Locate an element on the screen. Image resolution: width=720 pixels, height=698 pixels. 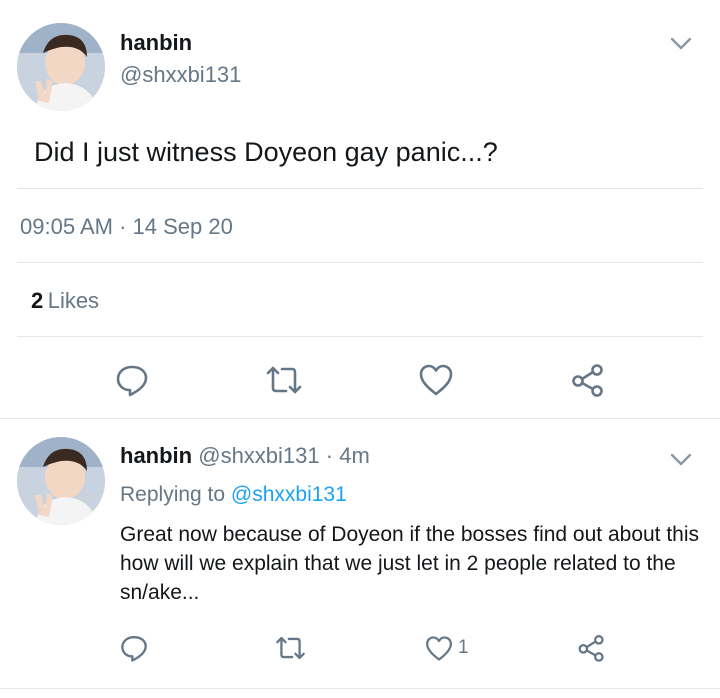
likes-label: Likes is located at coordinates (73, 300).